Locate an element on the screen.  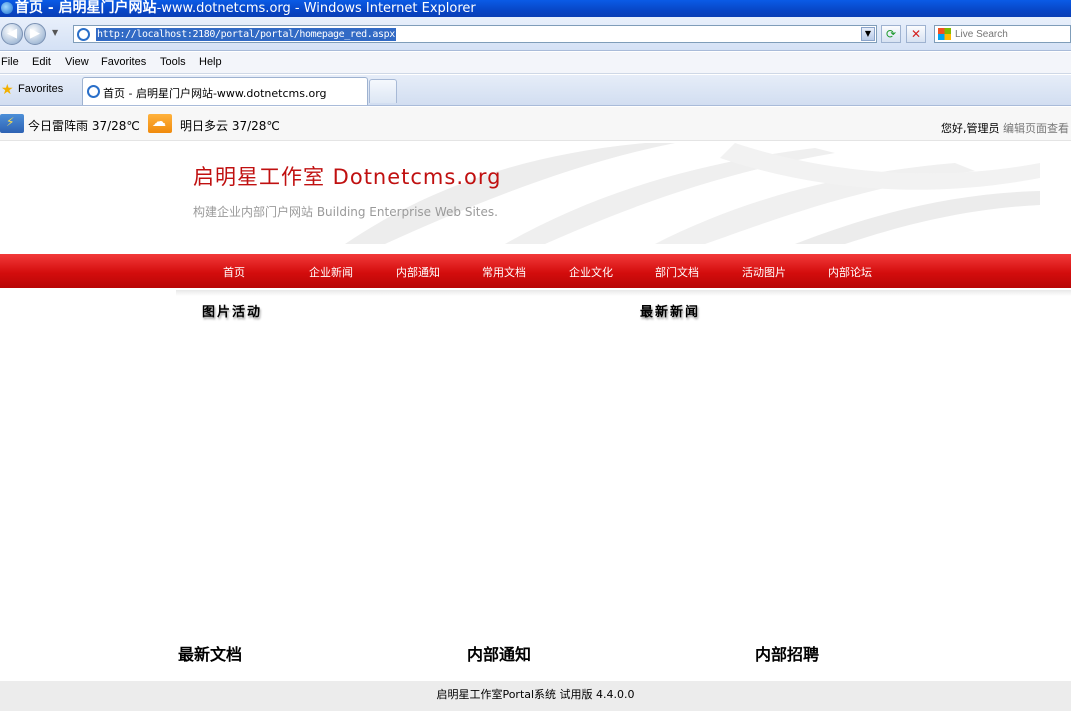
refresh-button: ⟳ is located at coordinates (891, 34).